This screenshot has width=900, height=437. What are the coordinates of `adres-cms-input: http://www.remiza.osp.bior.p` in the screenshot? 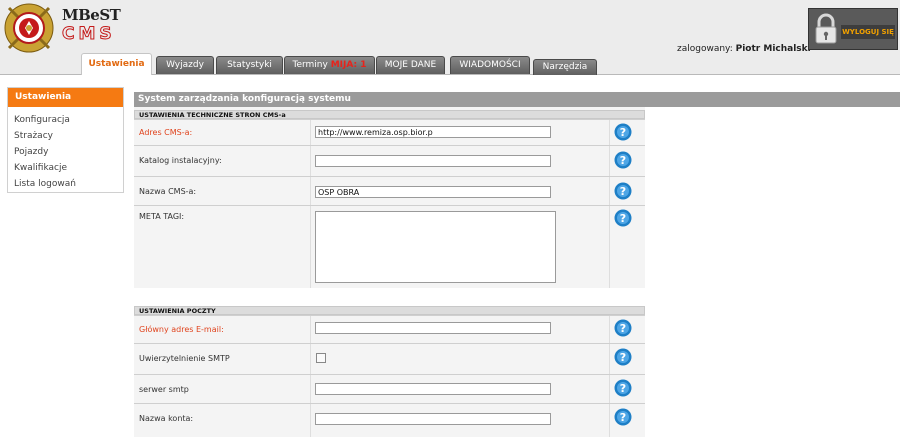 It's located at (433, 132).